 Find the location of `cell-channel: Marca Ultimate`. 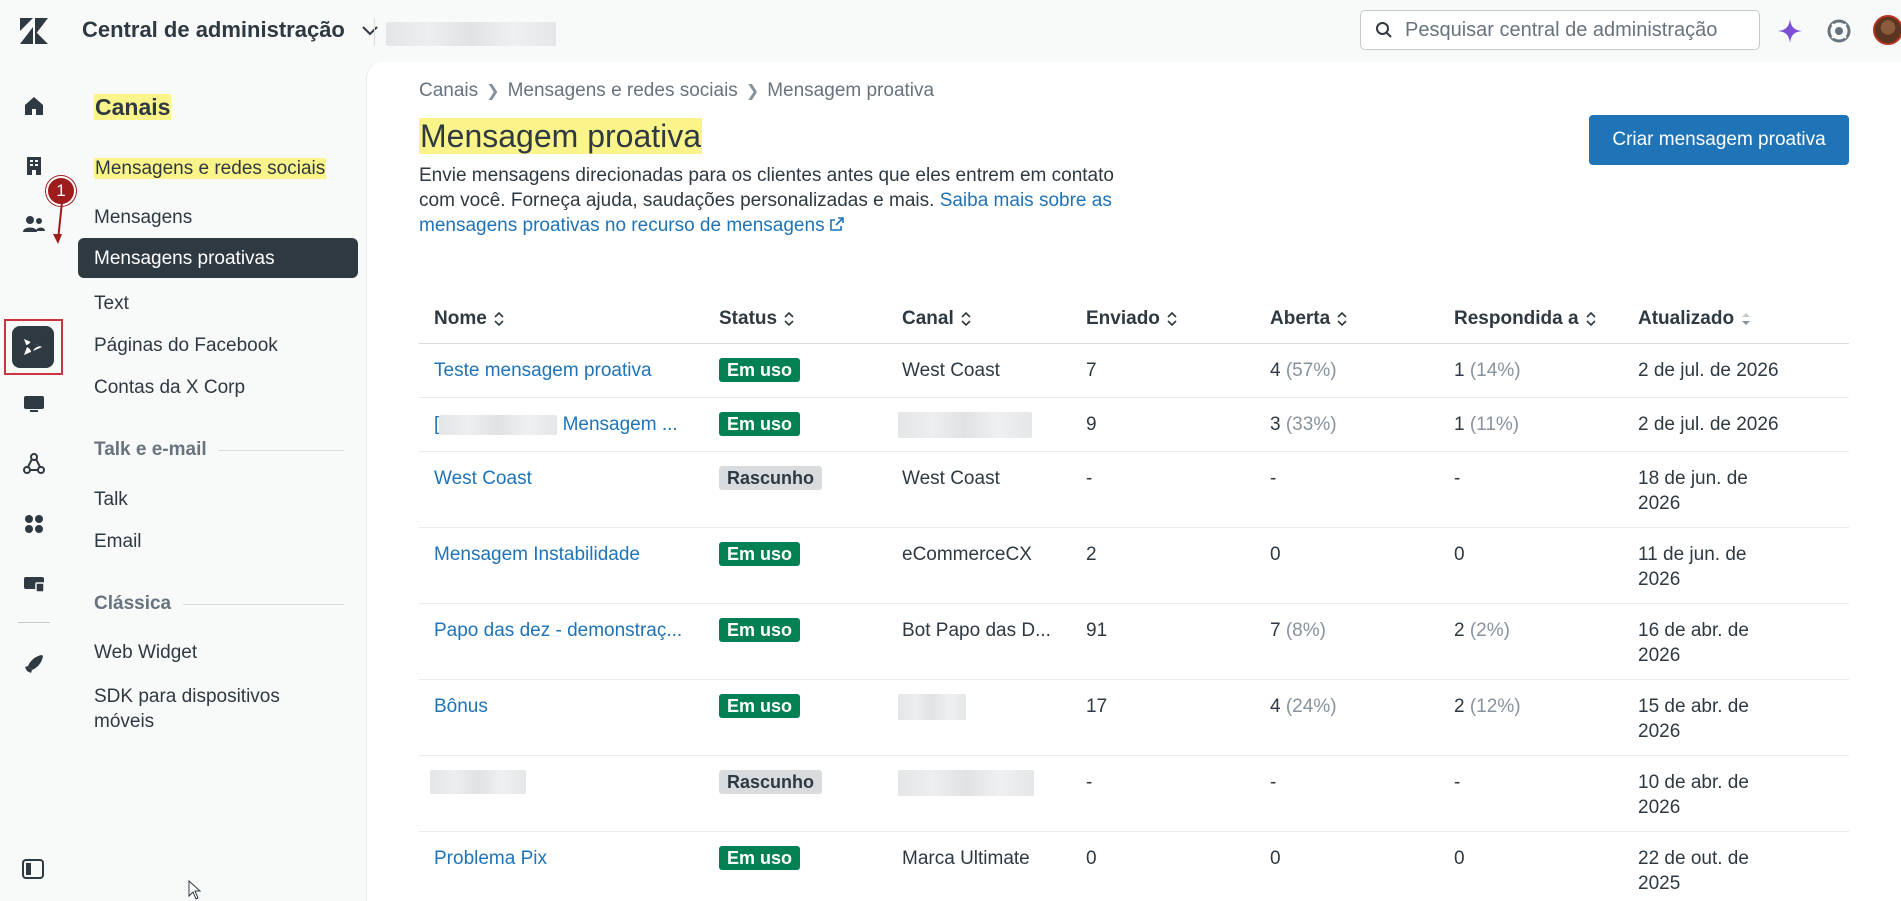

cell-channel: Marca Ultimate is located at coordinates (966, 858).